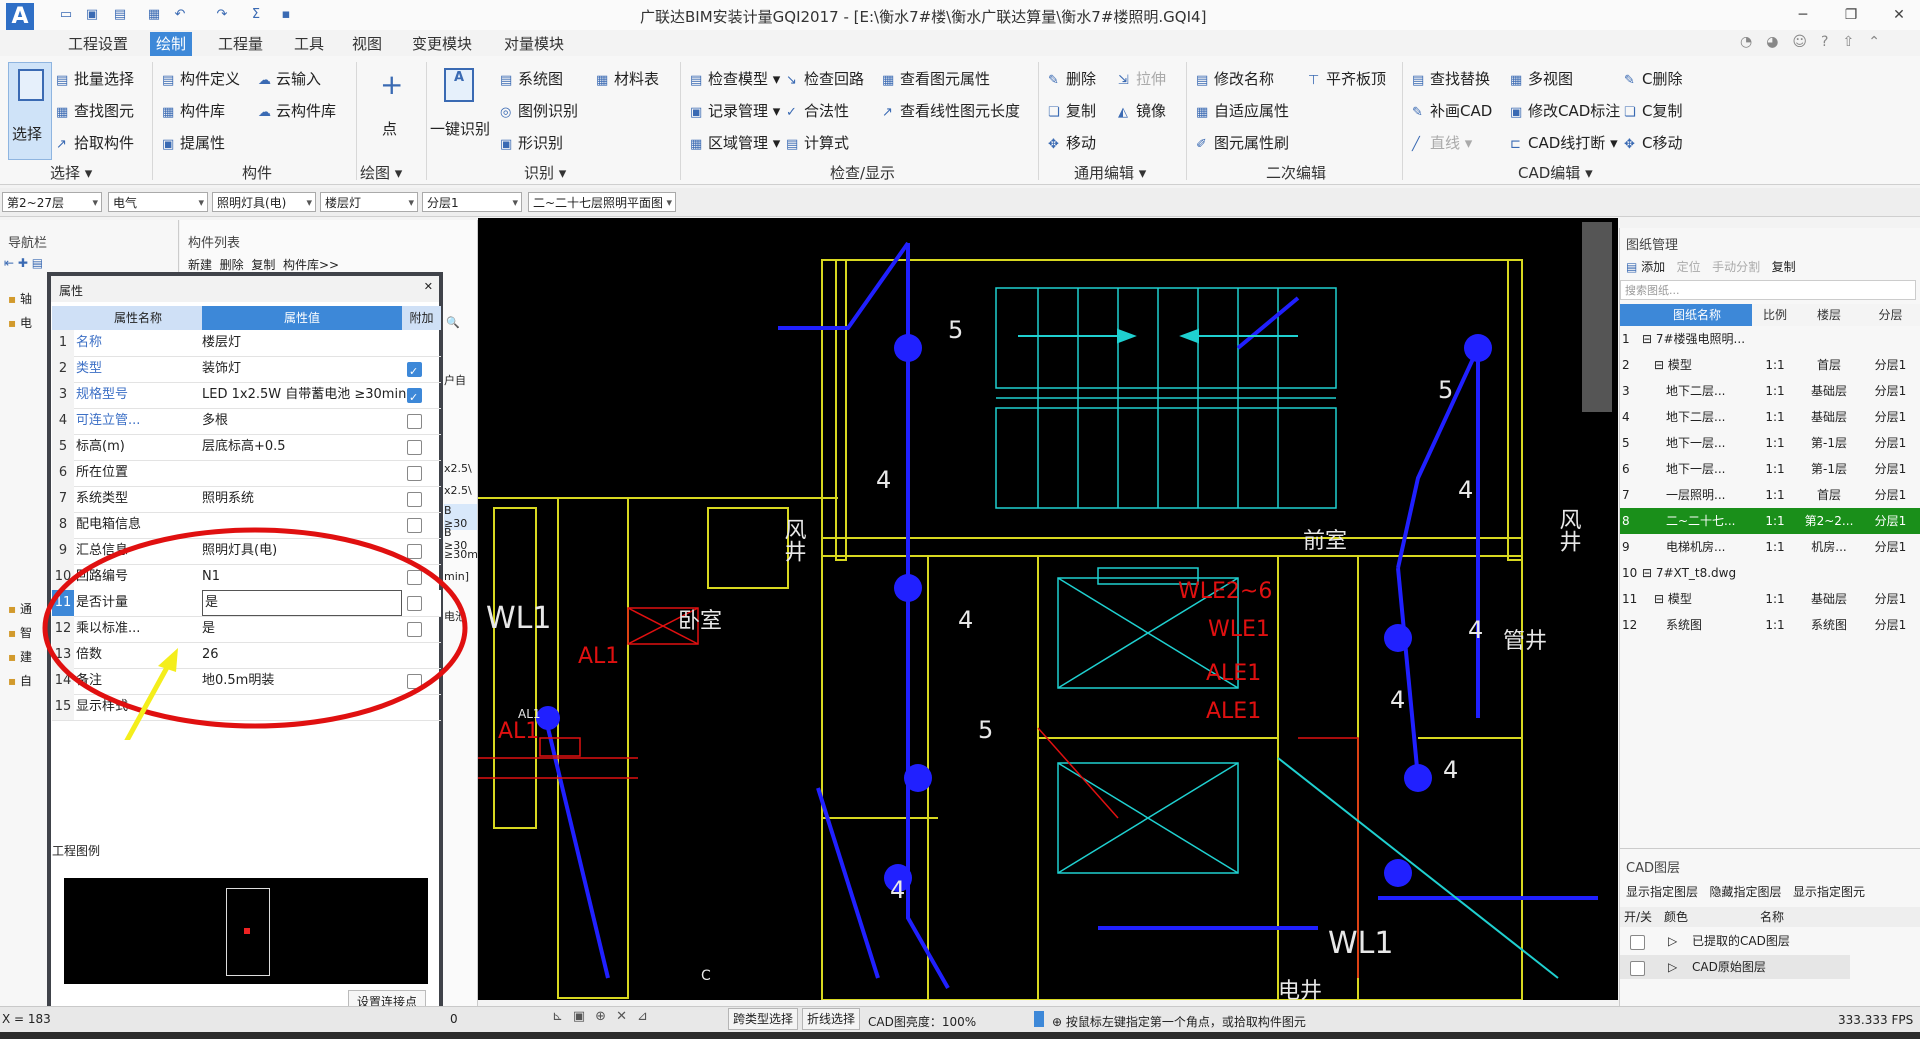  I want to click on property-row: 3 规格型号 LED 1x2.5W 自带蓄电池 ≥30min, so click(246, 395).